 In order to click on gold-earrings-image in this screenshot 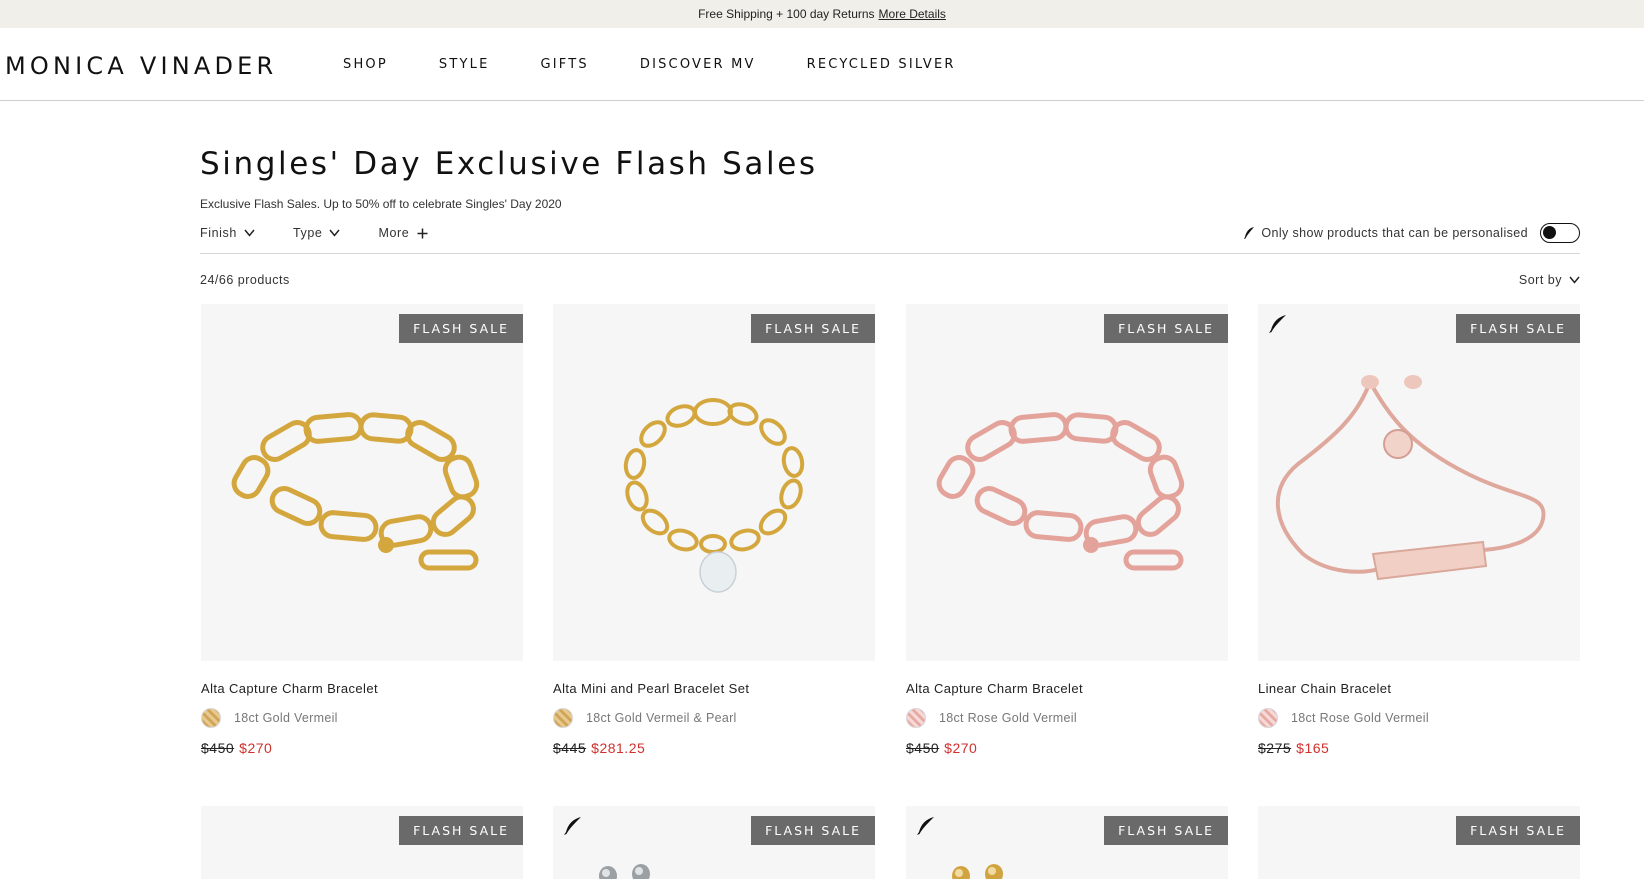, I will do `click(977, 871)`.